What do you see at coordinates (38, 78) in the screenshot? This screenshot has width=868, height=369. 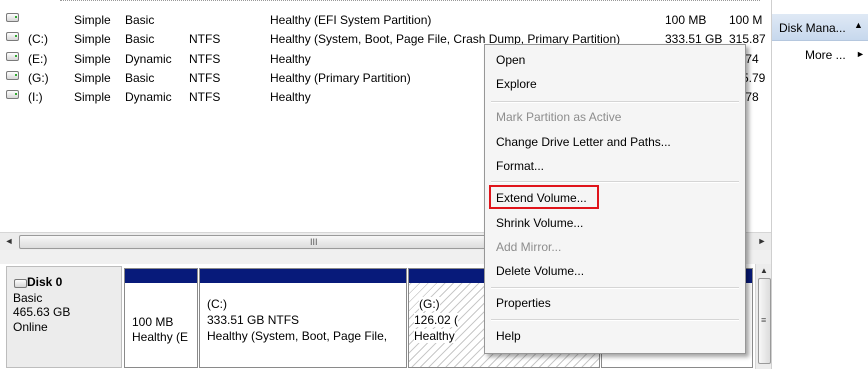 I see `volume-drive: (G:)` at bounding box center [38, 78].